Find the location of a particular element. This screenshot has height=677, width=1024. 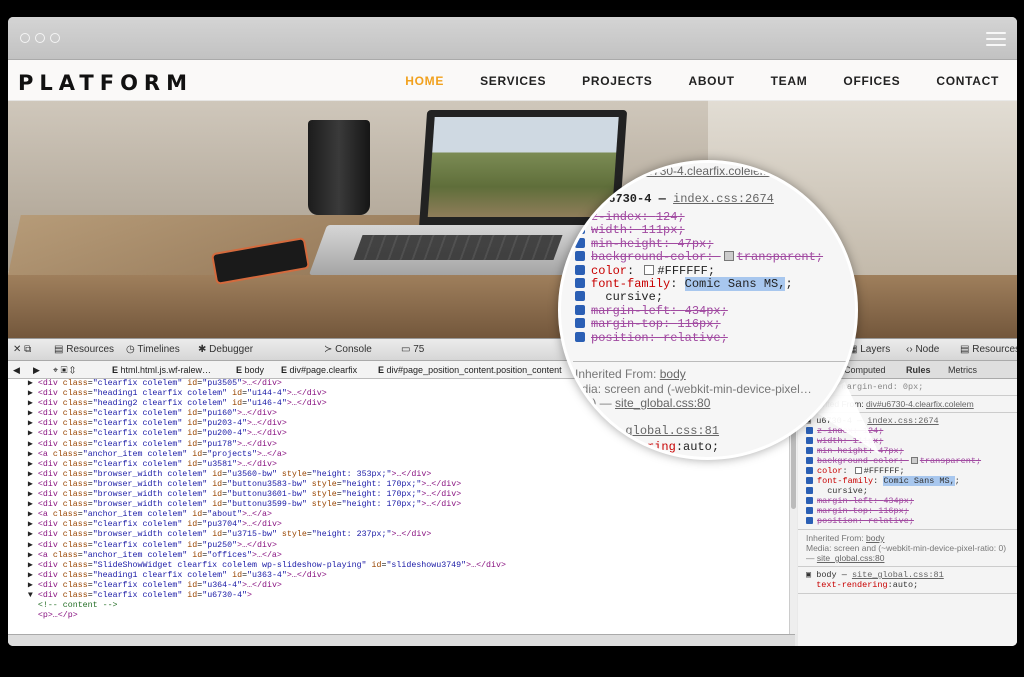

tab-debugger: ✱ Debugger is located at coordinates (225, 349).